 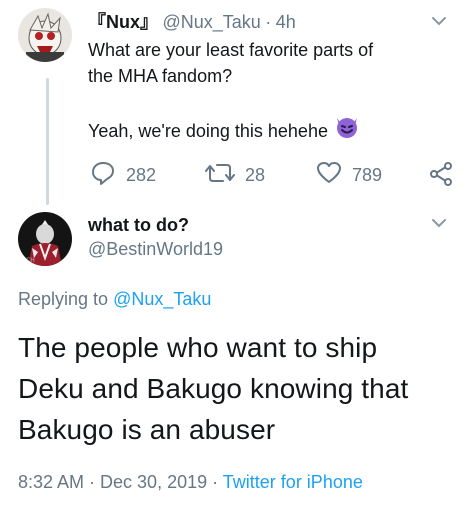 I want to click on client-link: Twitter for iPhone, so click(x=293, y=482).